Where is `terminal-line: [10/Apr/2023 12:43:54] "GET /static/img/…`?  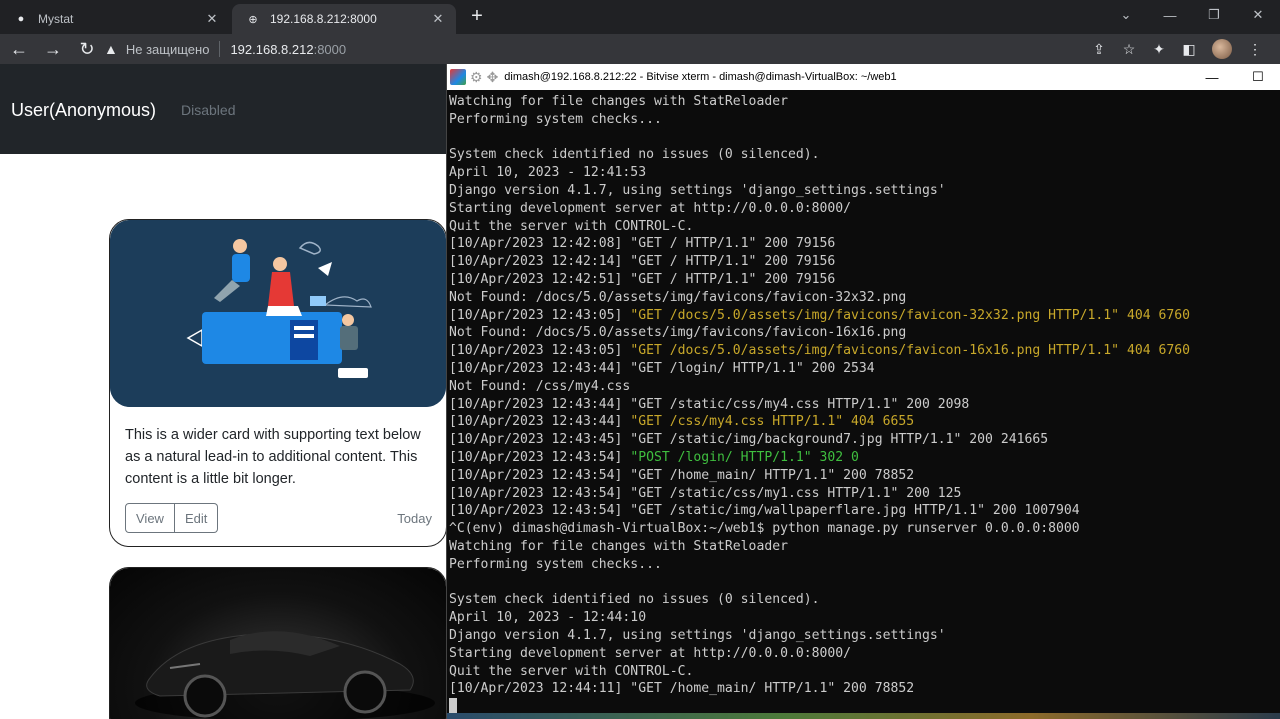
terminal-line: [10/Apr/2023 12:43:54] "GET /static/img/… is located at coordinates (864, 511).